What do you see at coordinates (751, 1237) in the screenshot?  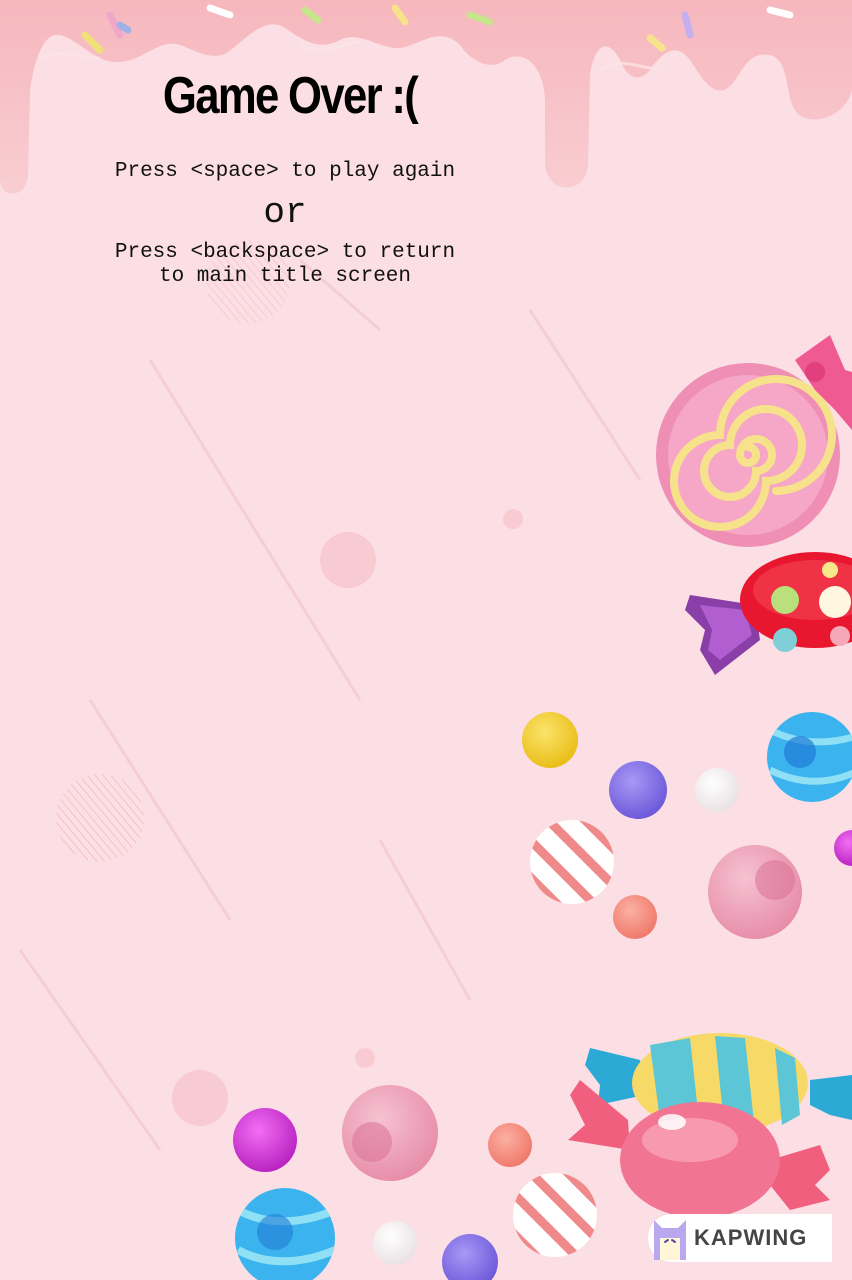 I see `watermark-text: KAPWING` at bounding box center [751, 1237].